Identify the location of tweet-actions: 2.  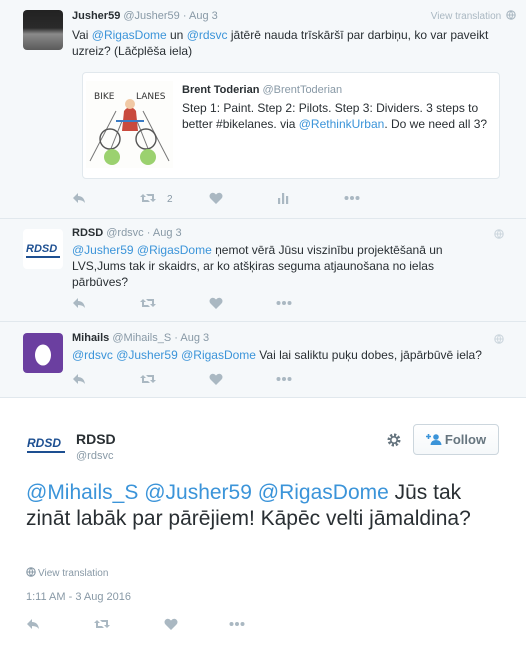
(222, 200).